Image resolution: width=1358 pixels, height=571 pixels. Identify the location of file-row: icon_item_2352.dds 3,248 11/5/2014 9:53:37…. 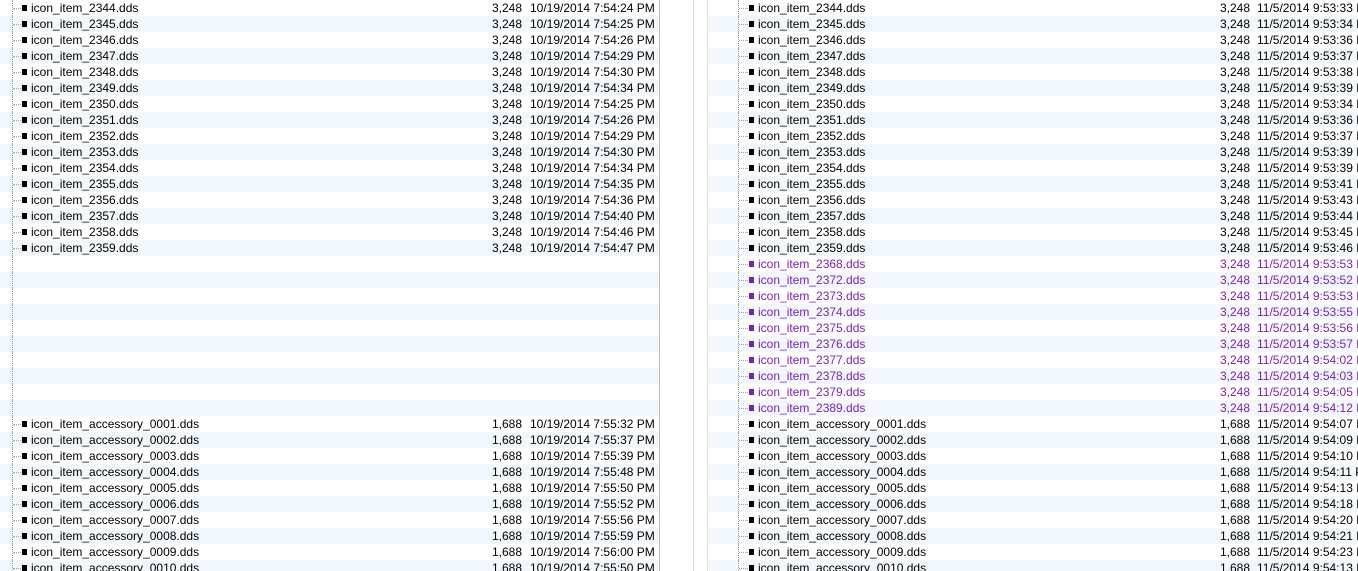
(1033, 136).